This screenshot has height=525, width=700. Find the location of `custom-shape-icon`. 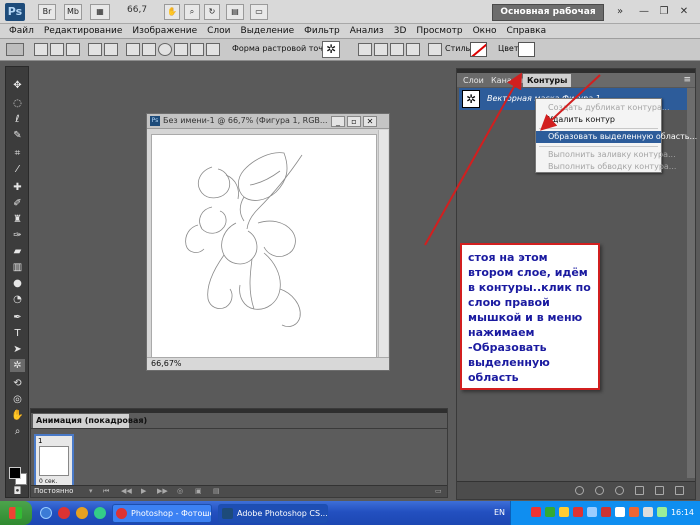

custom-shape-icon is located at coordinates (213, 49).